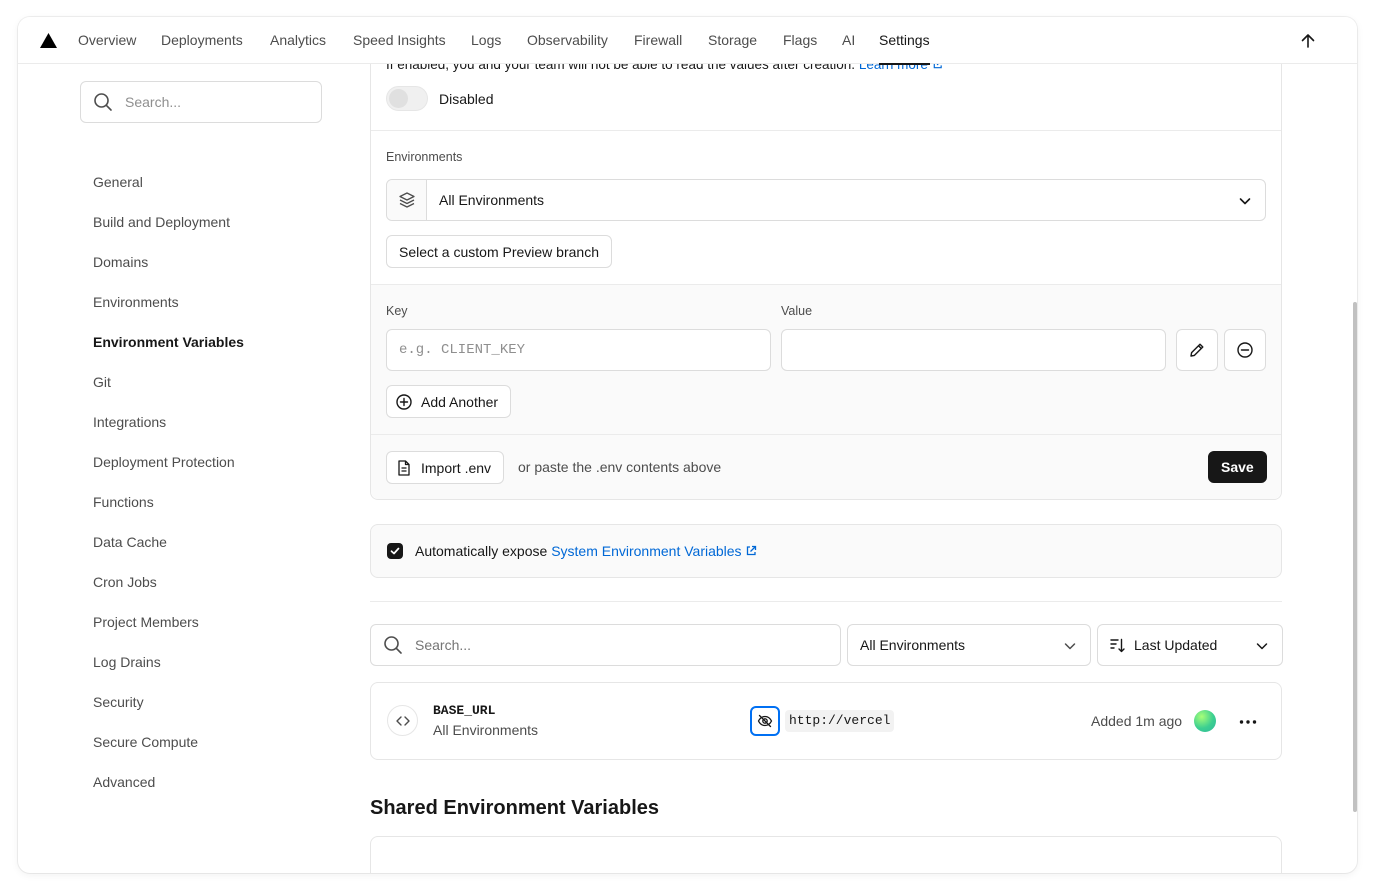  Describe the element at coordinates (397, 311) in the screenshot. I see `key-label: Key` at that location.